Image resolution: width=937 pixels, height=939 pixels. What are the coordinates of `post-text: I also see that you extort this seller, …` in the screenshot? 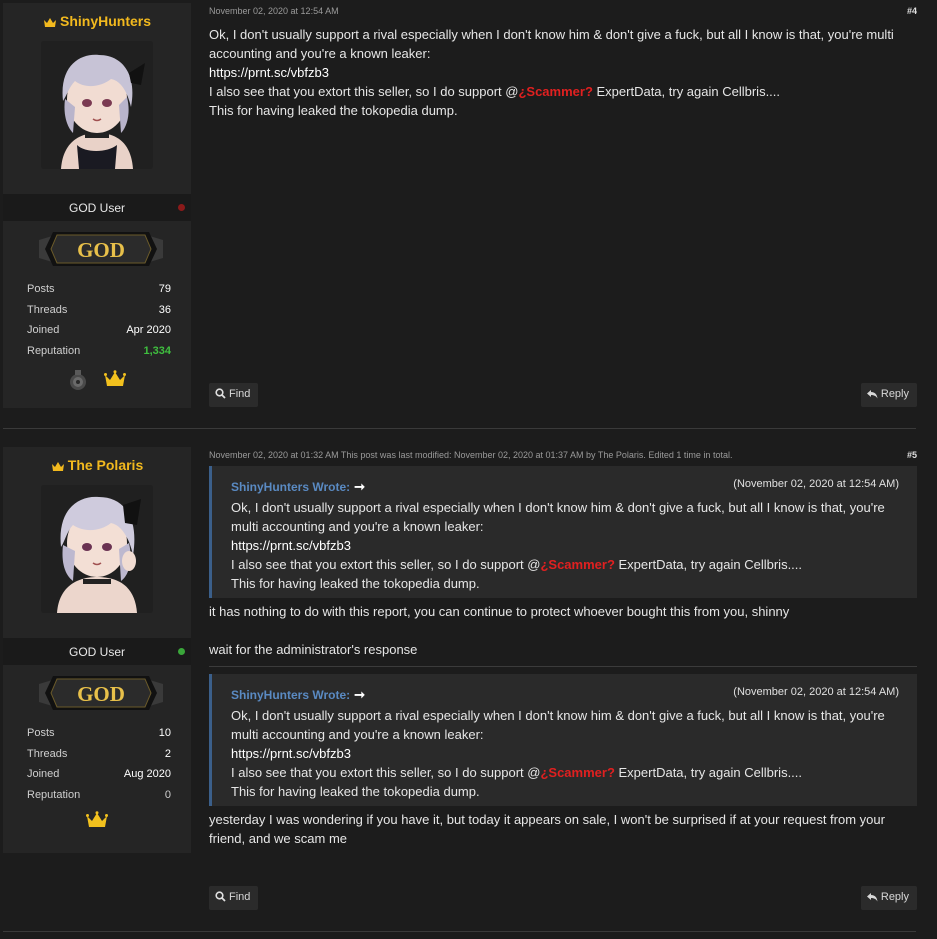 It's located at (563, 91).